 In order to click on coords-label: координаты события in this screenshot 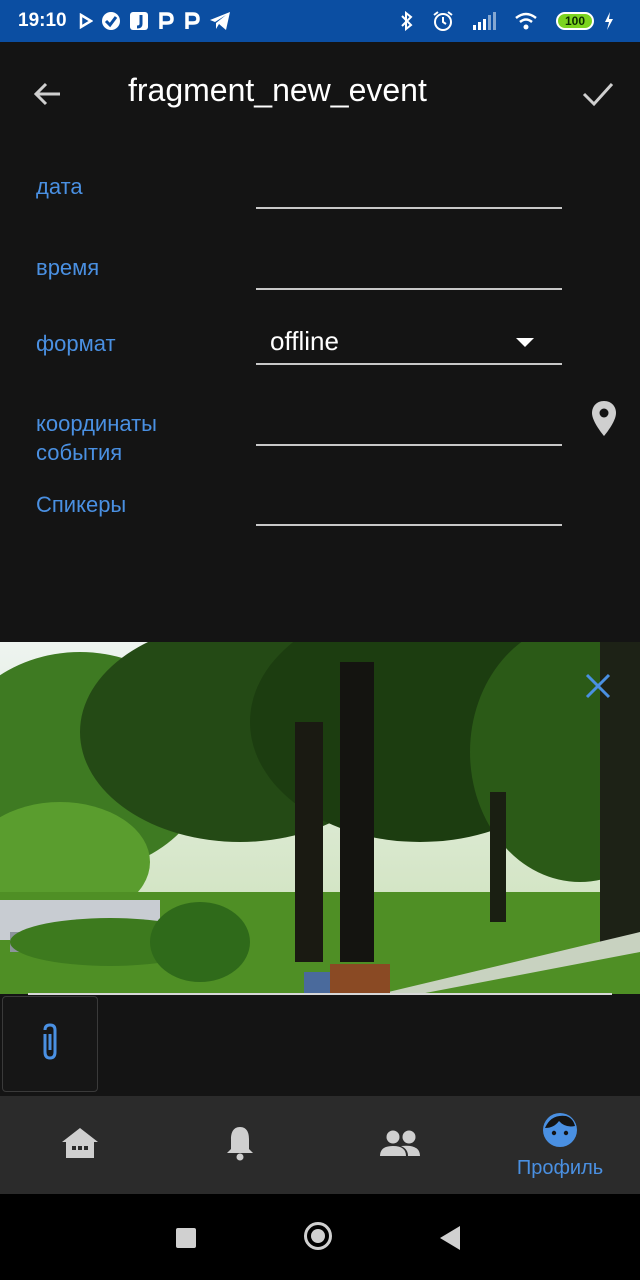, I will do `click(96, 438)`.